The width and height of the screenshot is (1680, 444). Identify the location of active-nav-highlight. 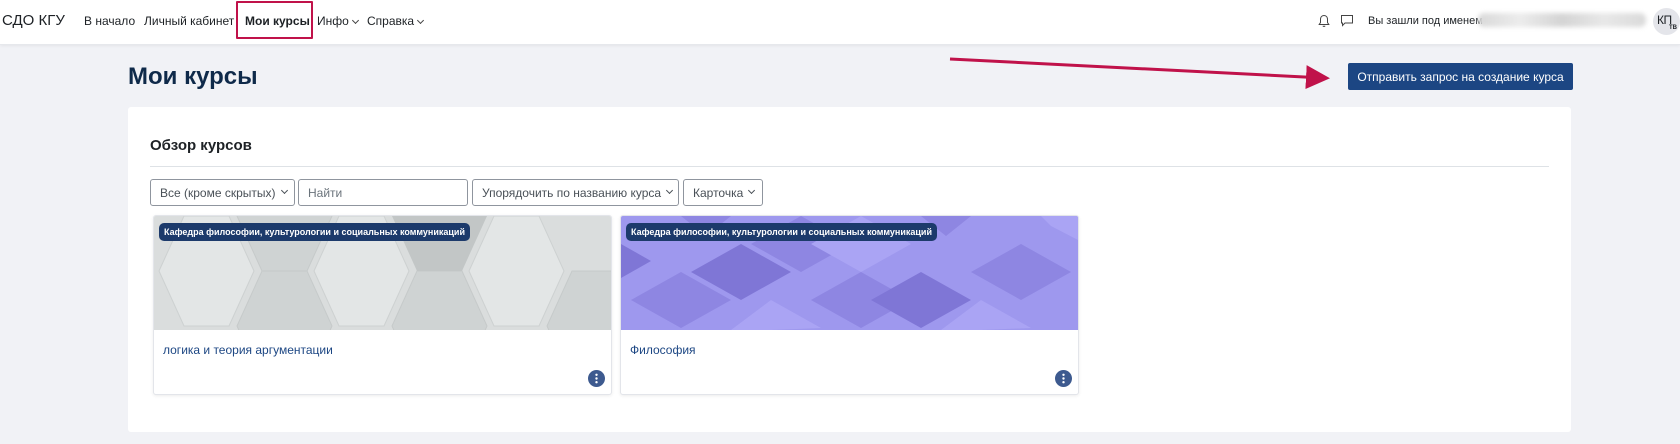
(274, 20).